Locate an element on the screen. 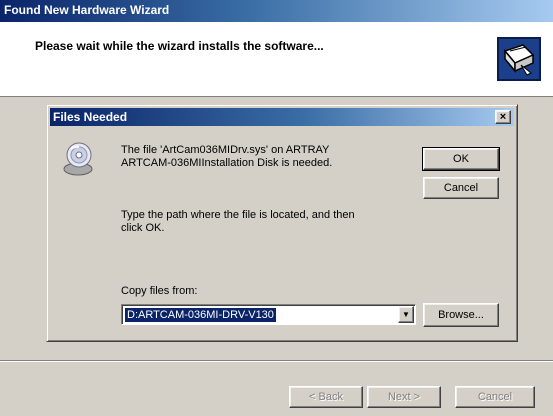 This screenshot has width=553, height=416. ok-button: OK is located at coordinates (461, 159).